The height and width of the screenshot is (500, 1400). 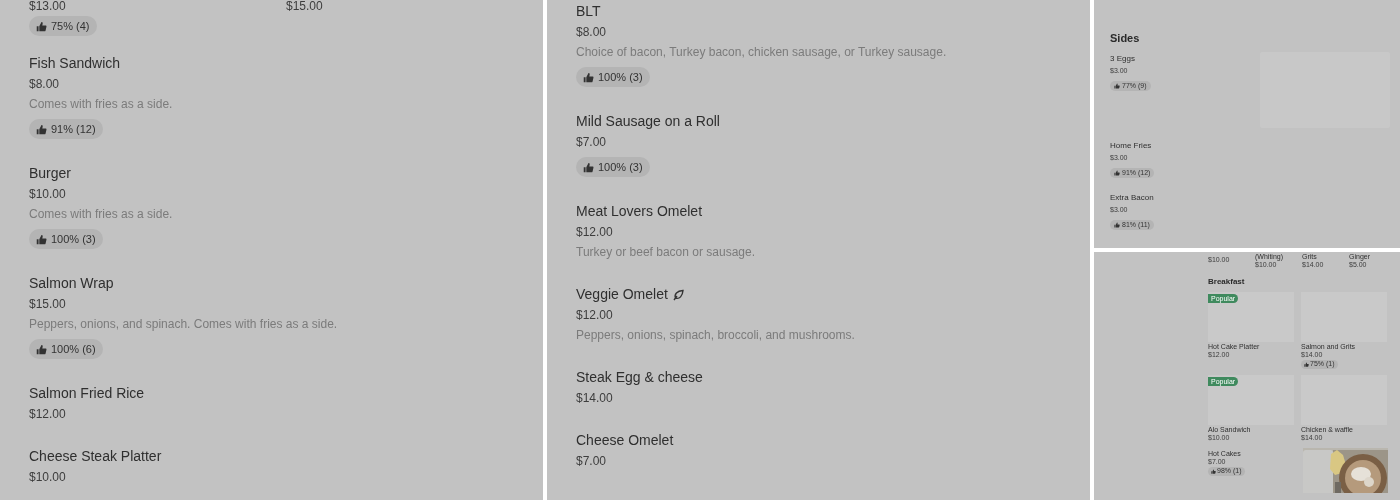 What do you see at coordinates (625, 440) in the screenshot?
I see `item-name: Cheese Omelet` at bounding box center [625, 440].